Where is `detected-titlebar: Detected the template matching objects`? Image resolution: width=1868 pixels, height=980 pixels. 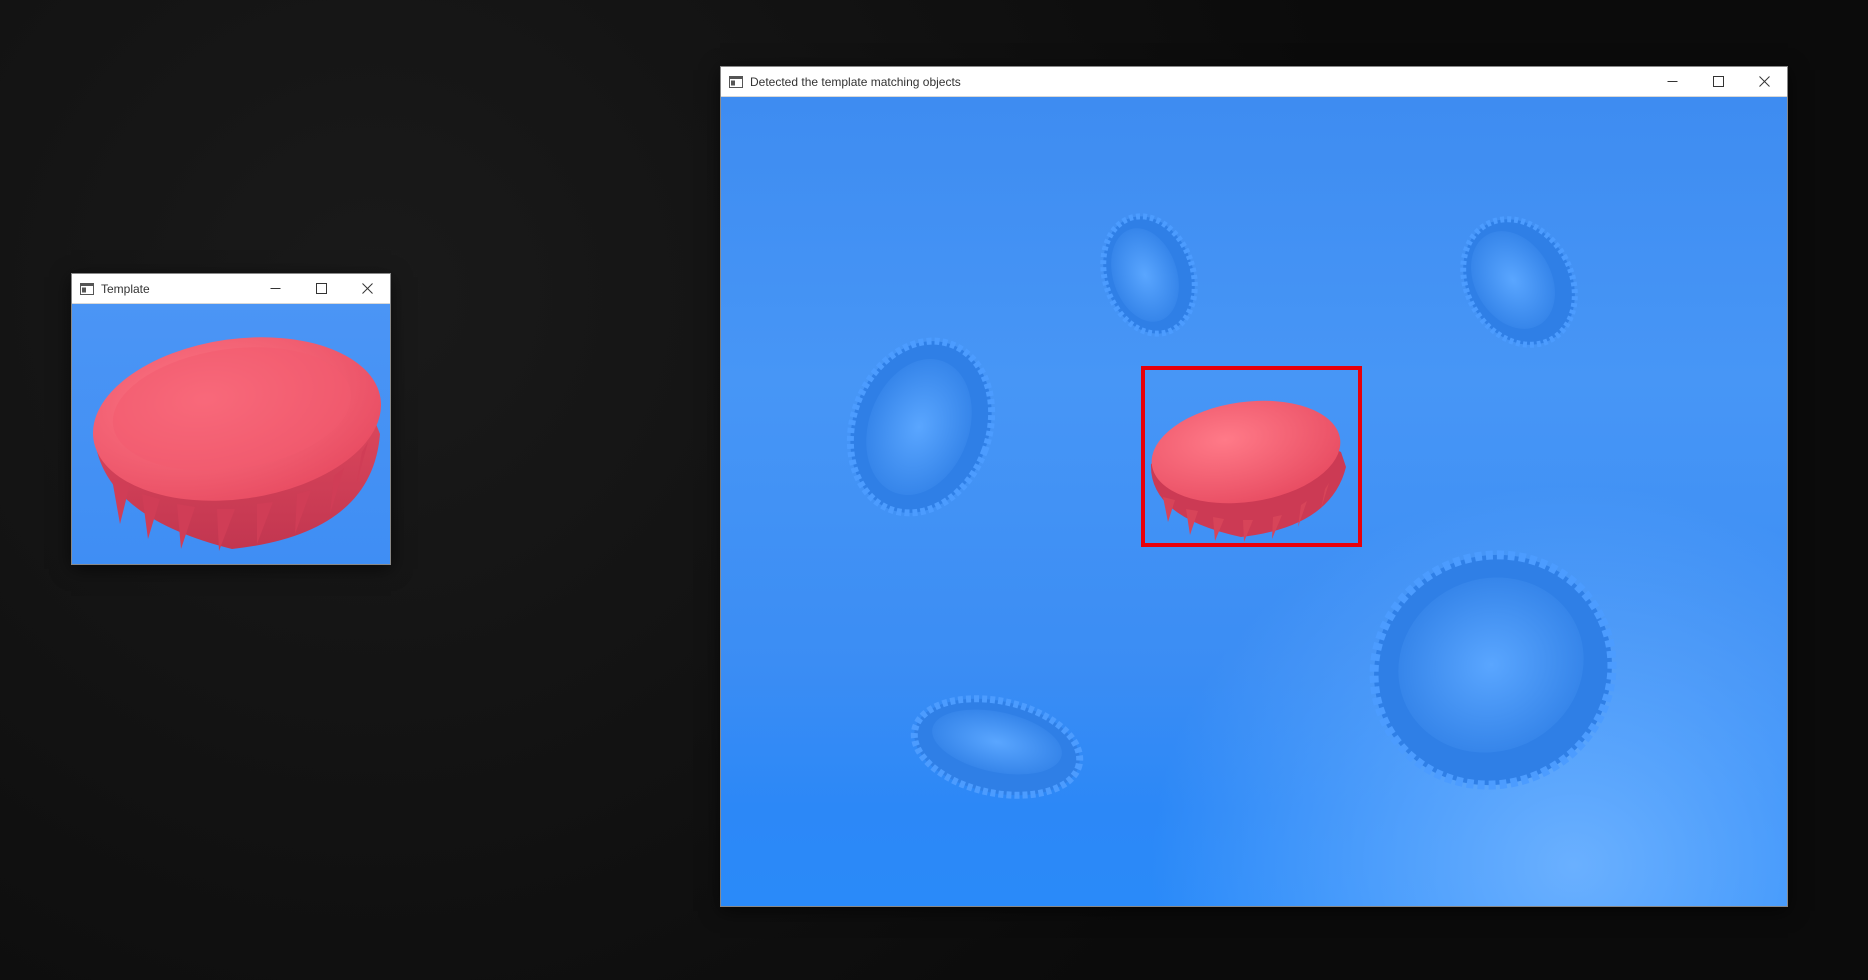 detected-titlebar: Detected the template matching objects is located at coordinates (1254, 82).